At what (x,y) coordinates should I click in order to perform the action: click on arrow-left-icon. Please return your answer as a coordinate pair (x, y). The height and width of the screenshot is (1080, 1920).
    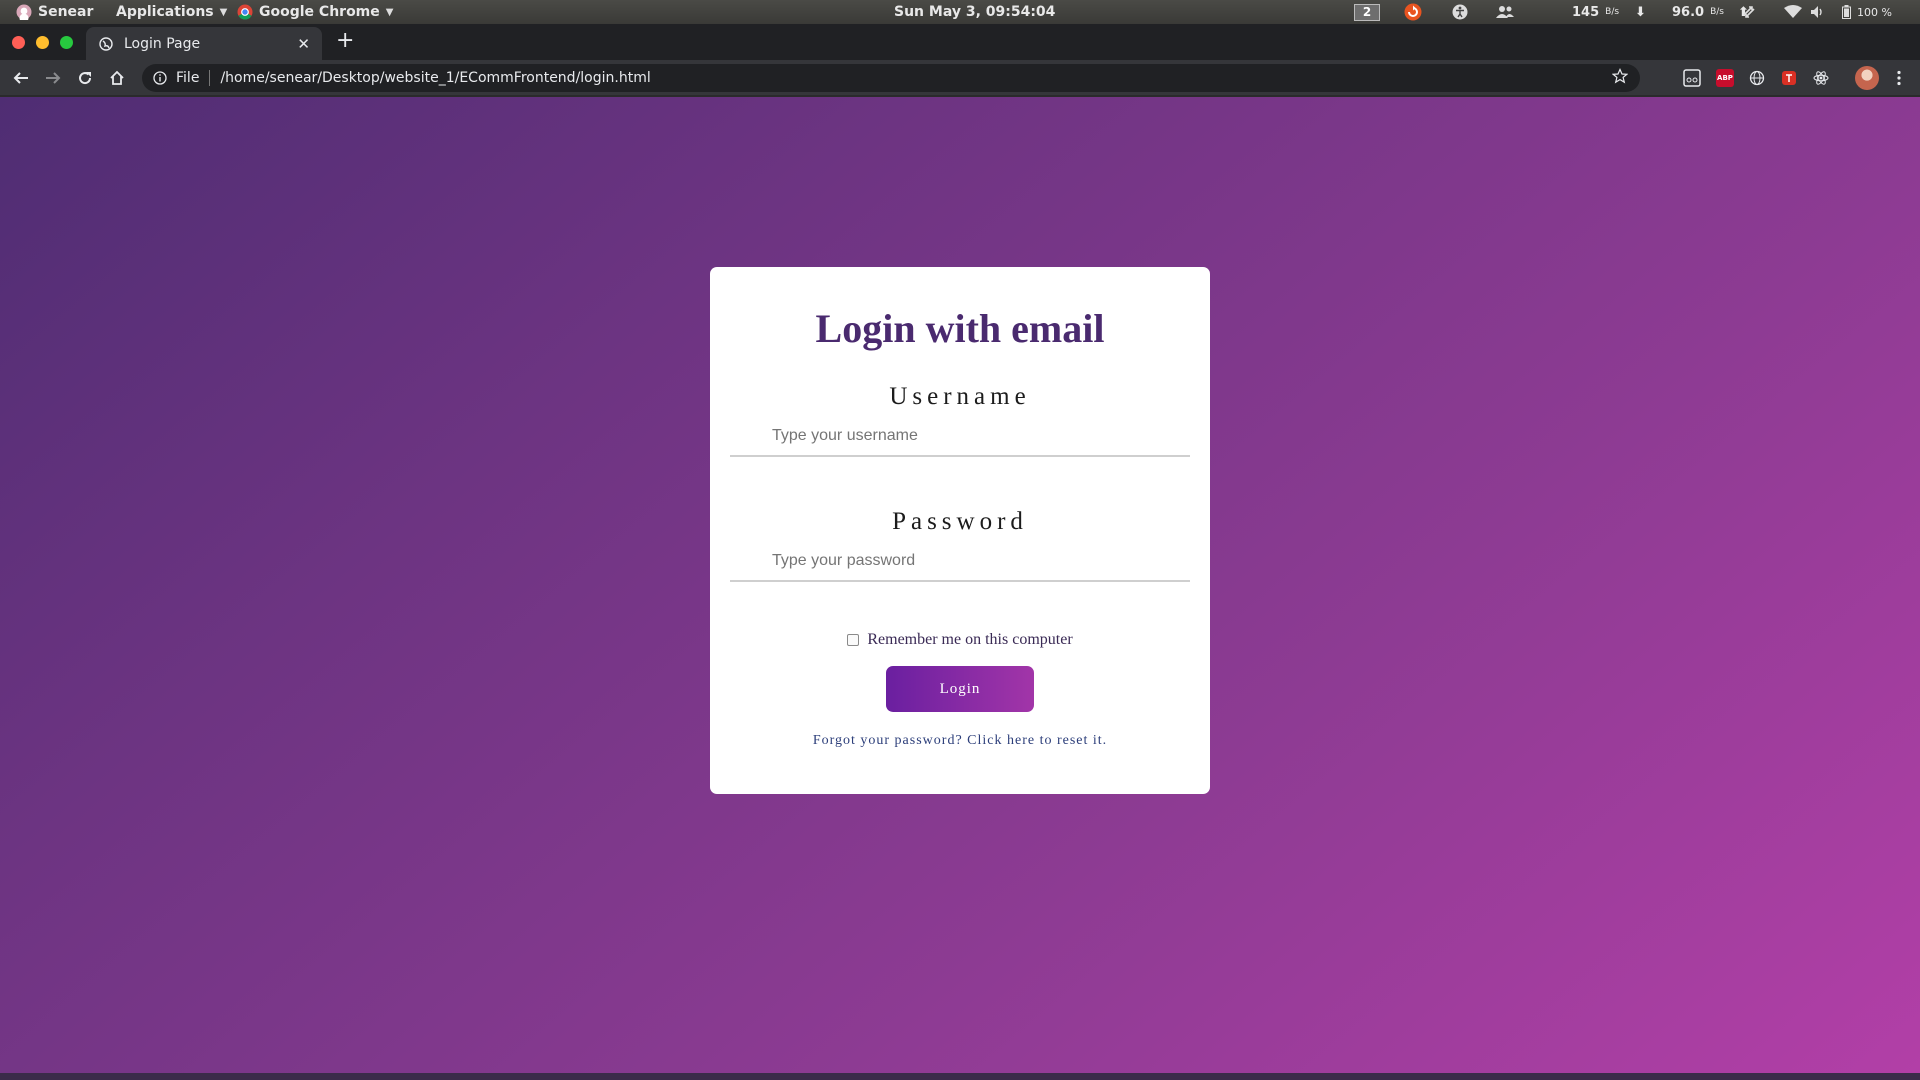
    Looking at the image, I should click on (20, 78).